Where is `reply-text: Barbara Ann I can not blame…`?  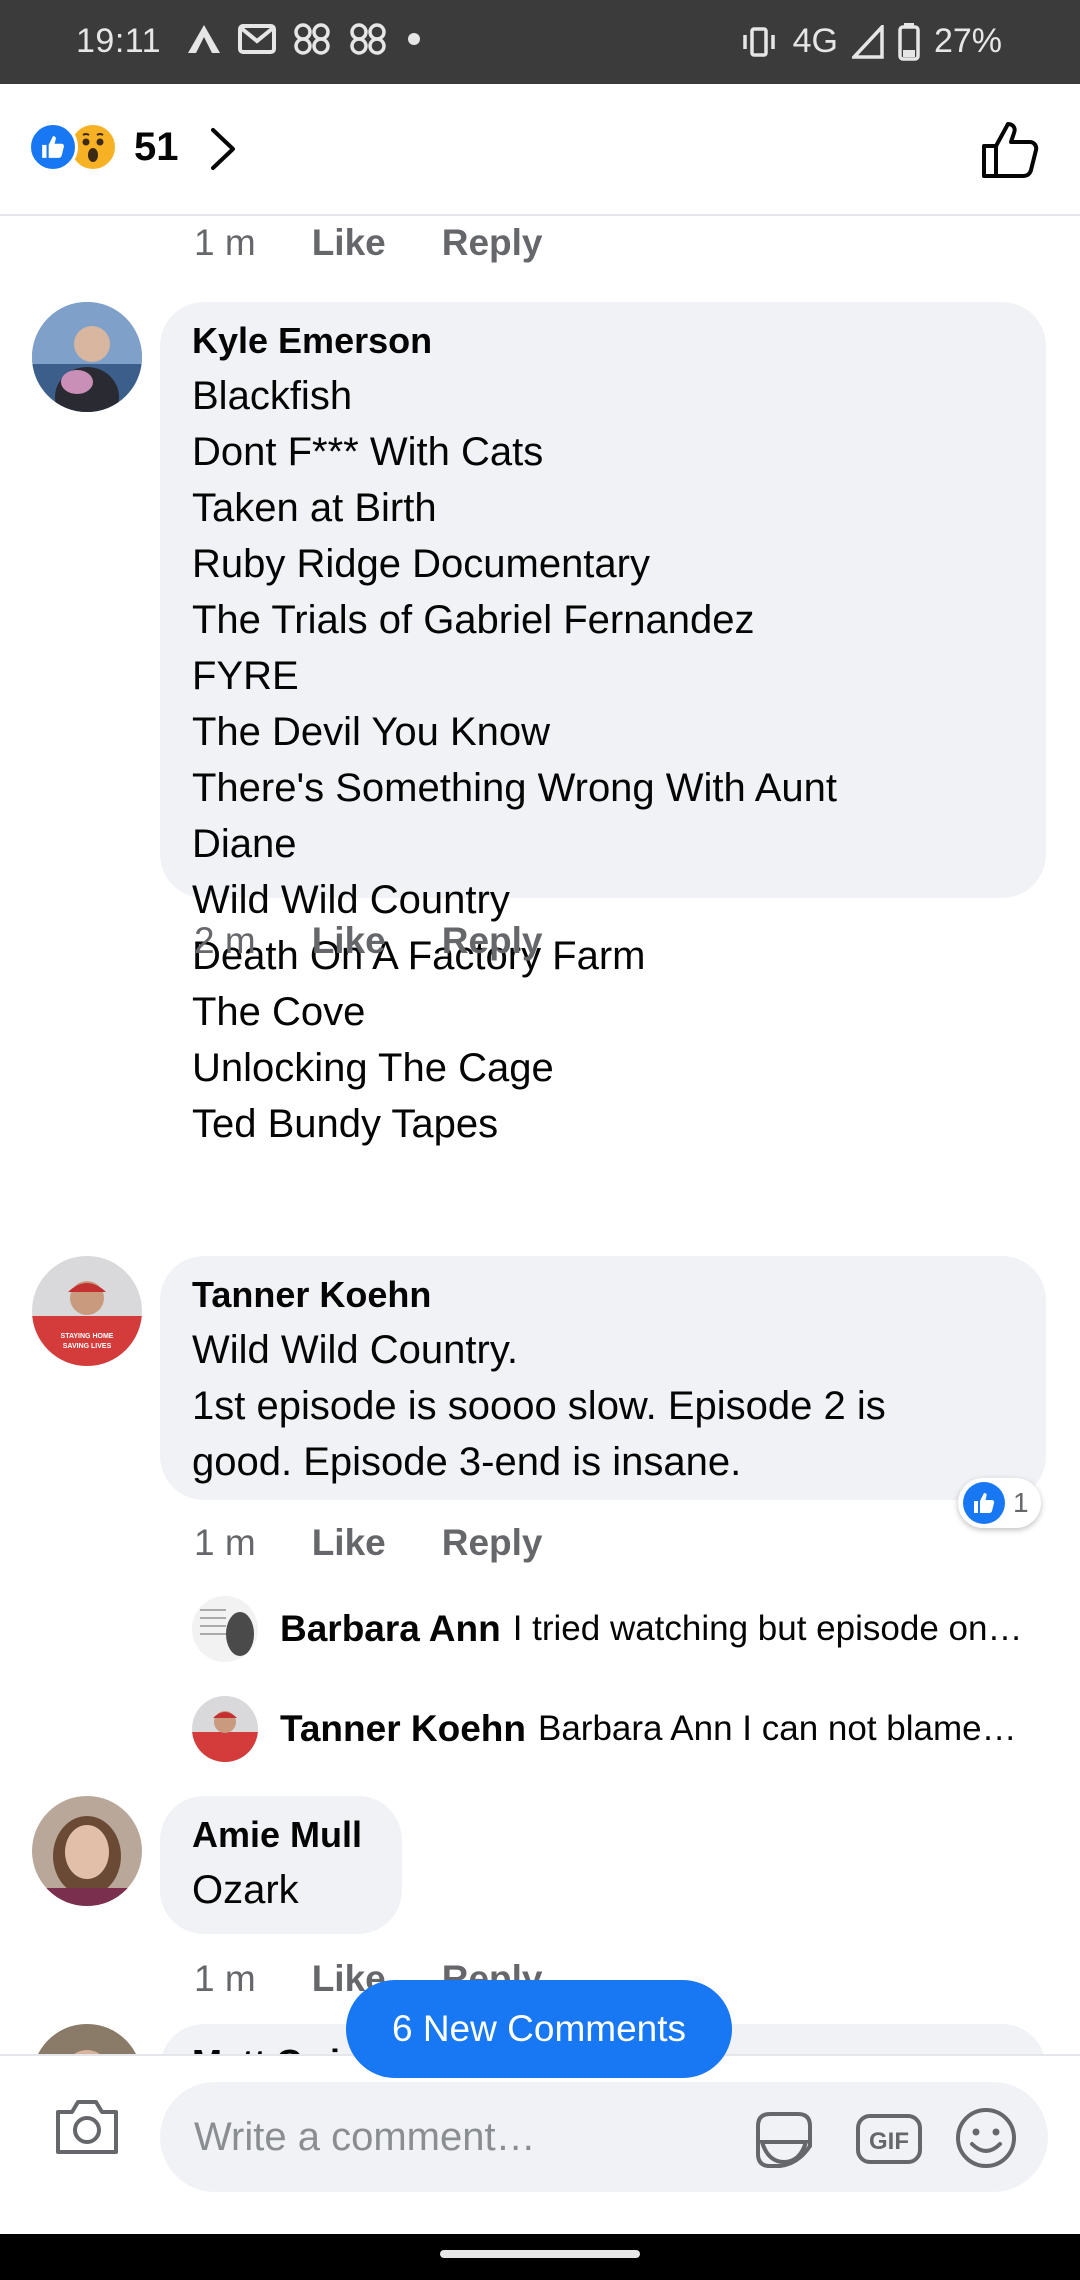 reply-text: Barbara Ann I can not blame… is located at coordinates (777, 1728).